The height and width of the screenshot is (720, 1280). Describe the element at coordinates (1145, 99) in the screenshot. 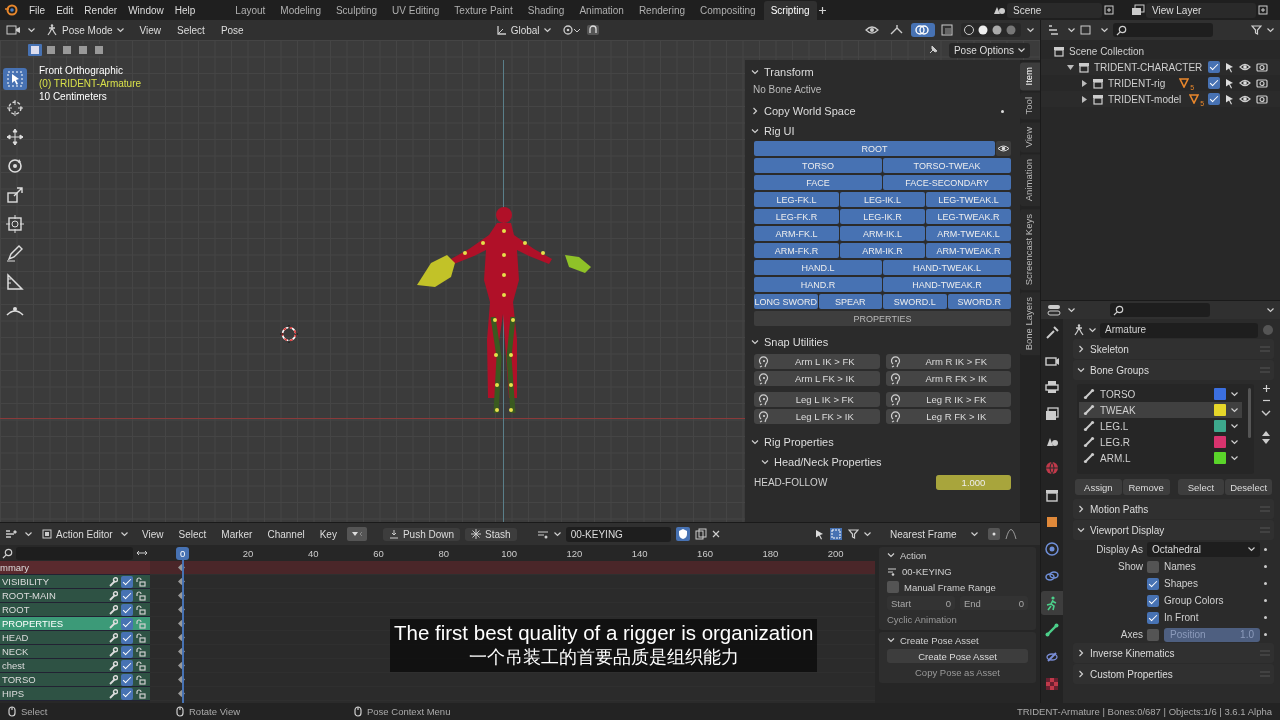

I see `tree-item: TRIDENT-model` at that location.